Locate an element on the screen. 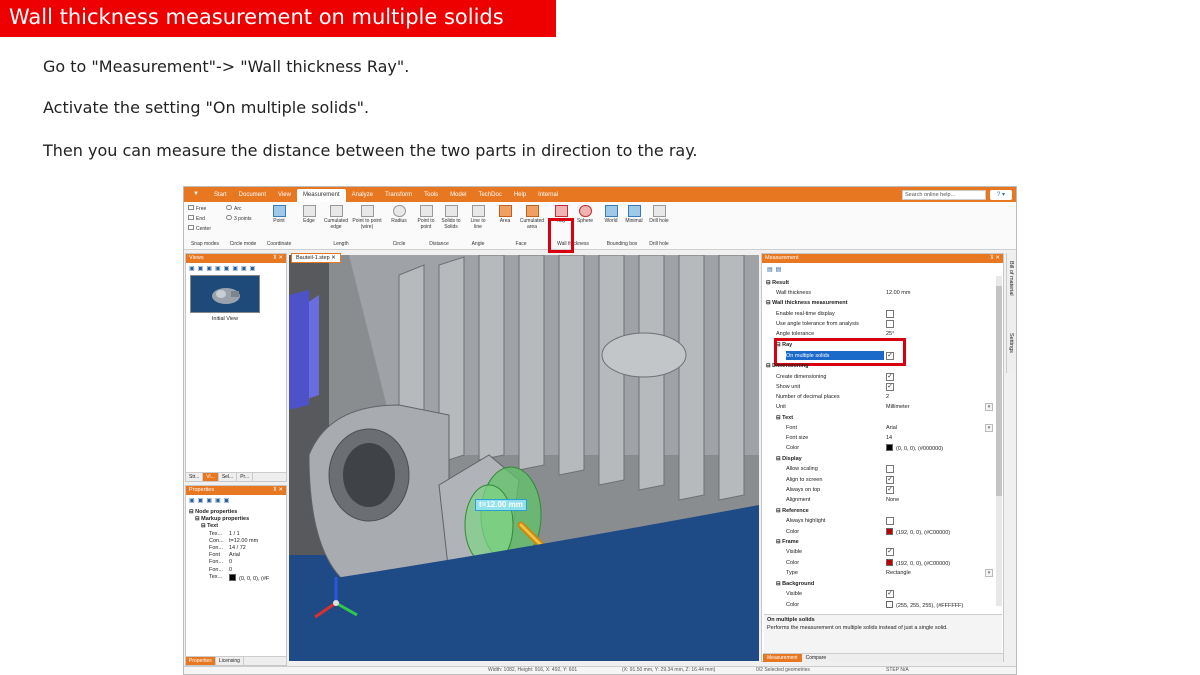  thickness-dimension-label: t=12.00 mm is located at coordinates (501, 505).